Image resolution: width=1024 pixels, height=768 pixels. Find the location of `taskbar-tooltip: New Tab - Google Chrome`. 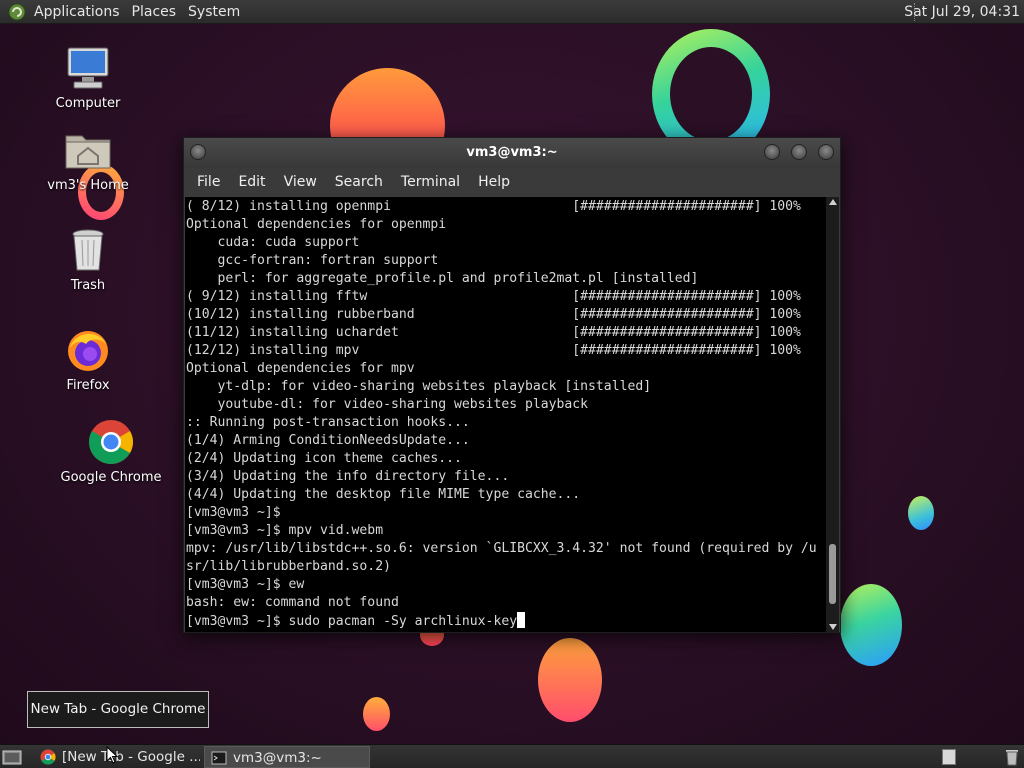

taskbar-tooltip: New Tab - Google Chrome is located at coordinates (118, 709).